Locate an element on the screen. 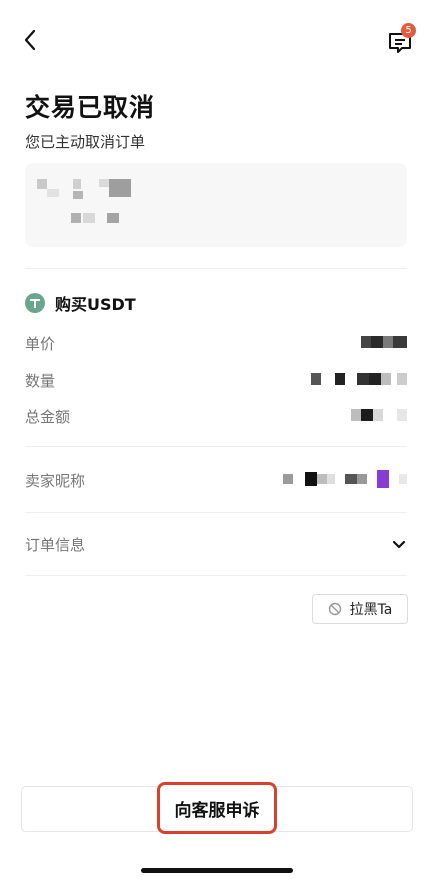 The height and width of the screenshot is (880, 430). asset-label: 购买USDT is located at coordinates (95, 304).